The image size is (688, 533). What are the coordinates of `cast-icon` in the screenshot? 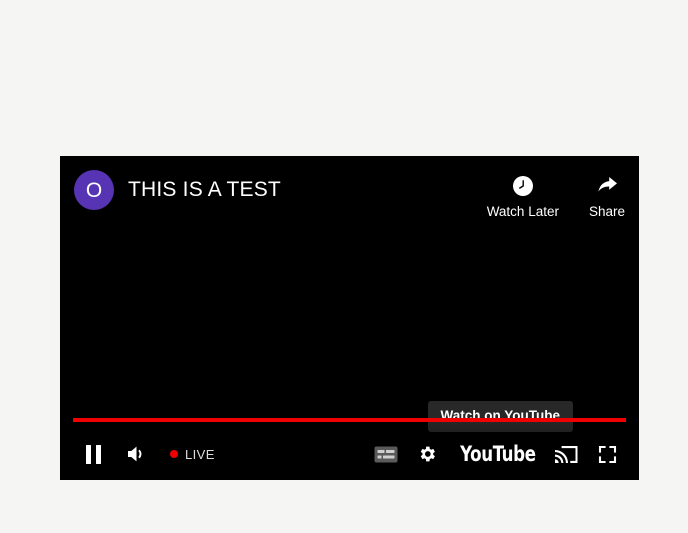 It's located at (566, 454).